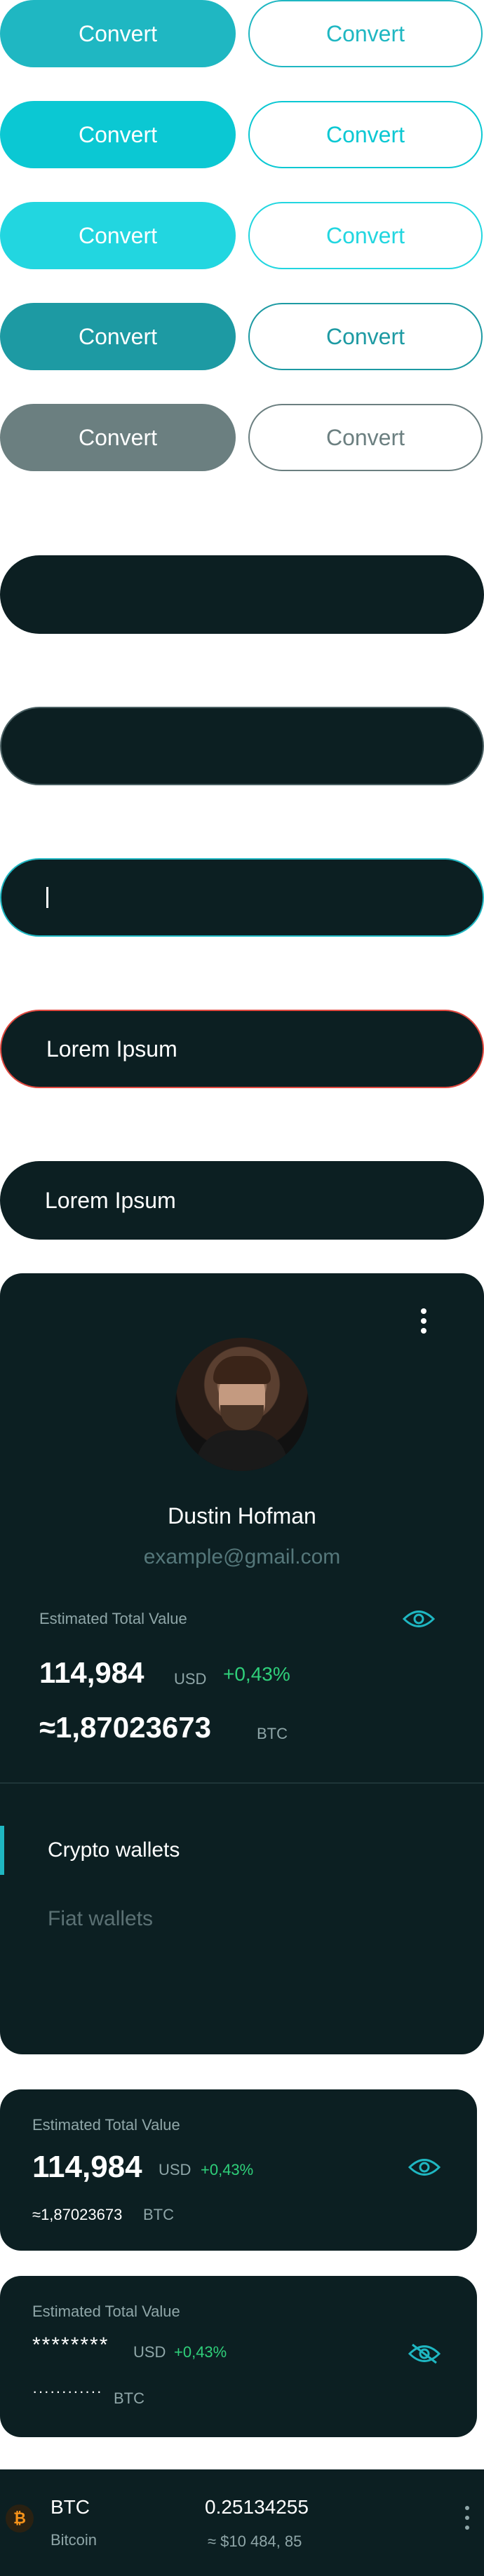 The height and width of the screenshot is (2576, 484). I want to click on button-row-1: Convert Convert, so click(242, 33).